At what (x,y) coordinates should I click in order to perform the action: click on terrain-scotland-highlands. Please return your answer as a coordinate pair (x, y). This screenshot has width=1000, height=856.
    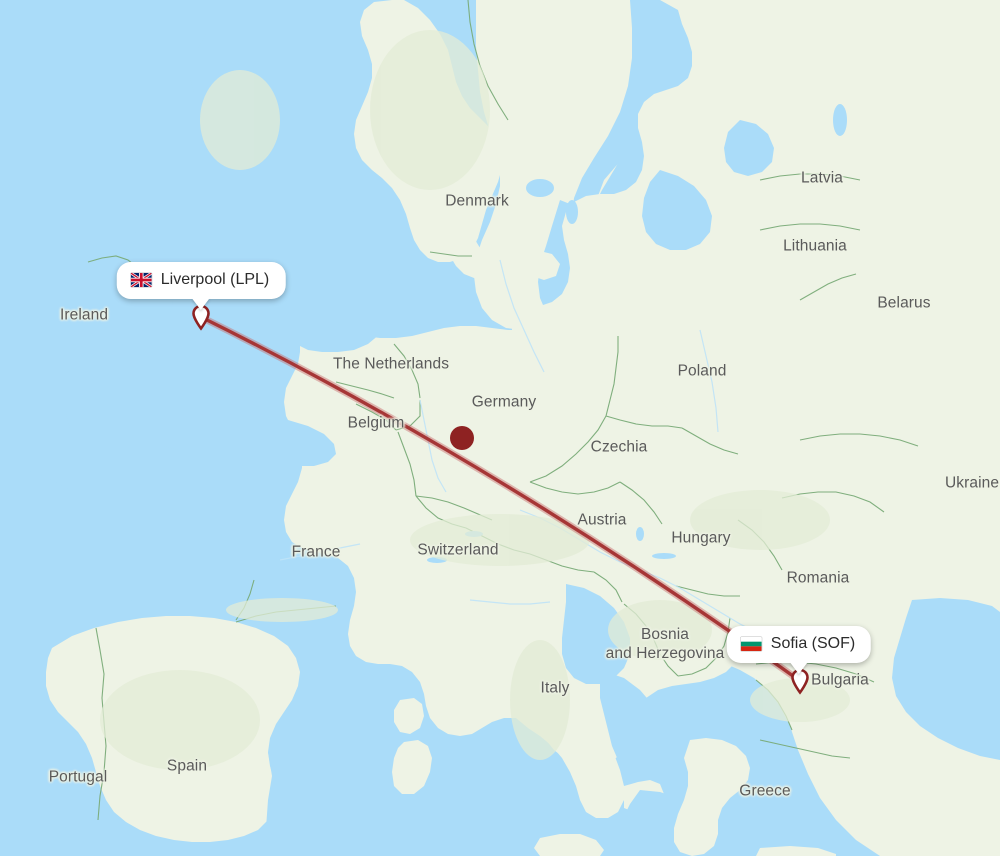
    Looking at the image, I should click on (240, 120).